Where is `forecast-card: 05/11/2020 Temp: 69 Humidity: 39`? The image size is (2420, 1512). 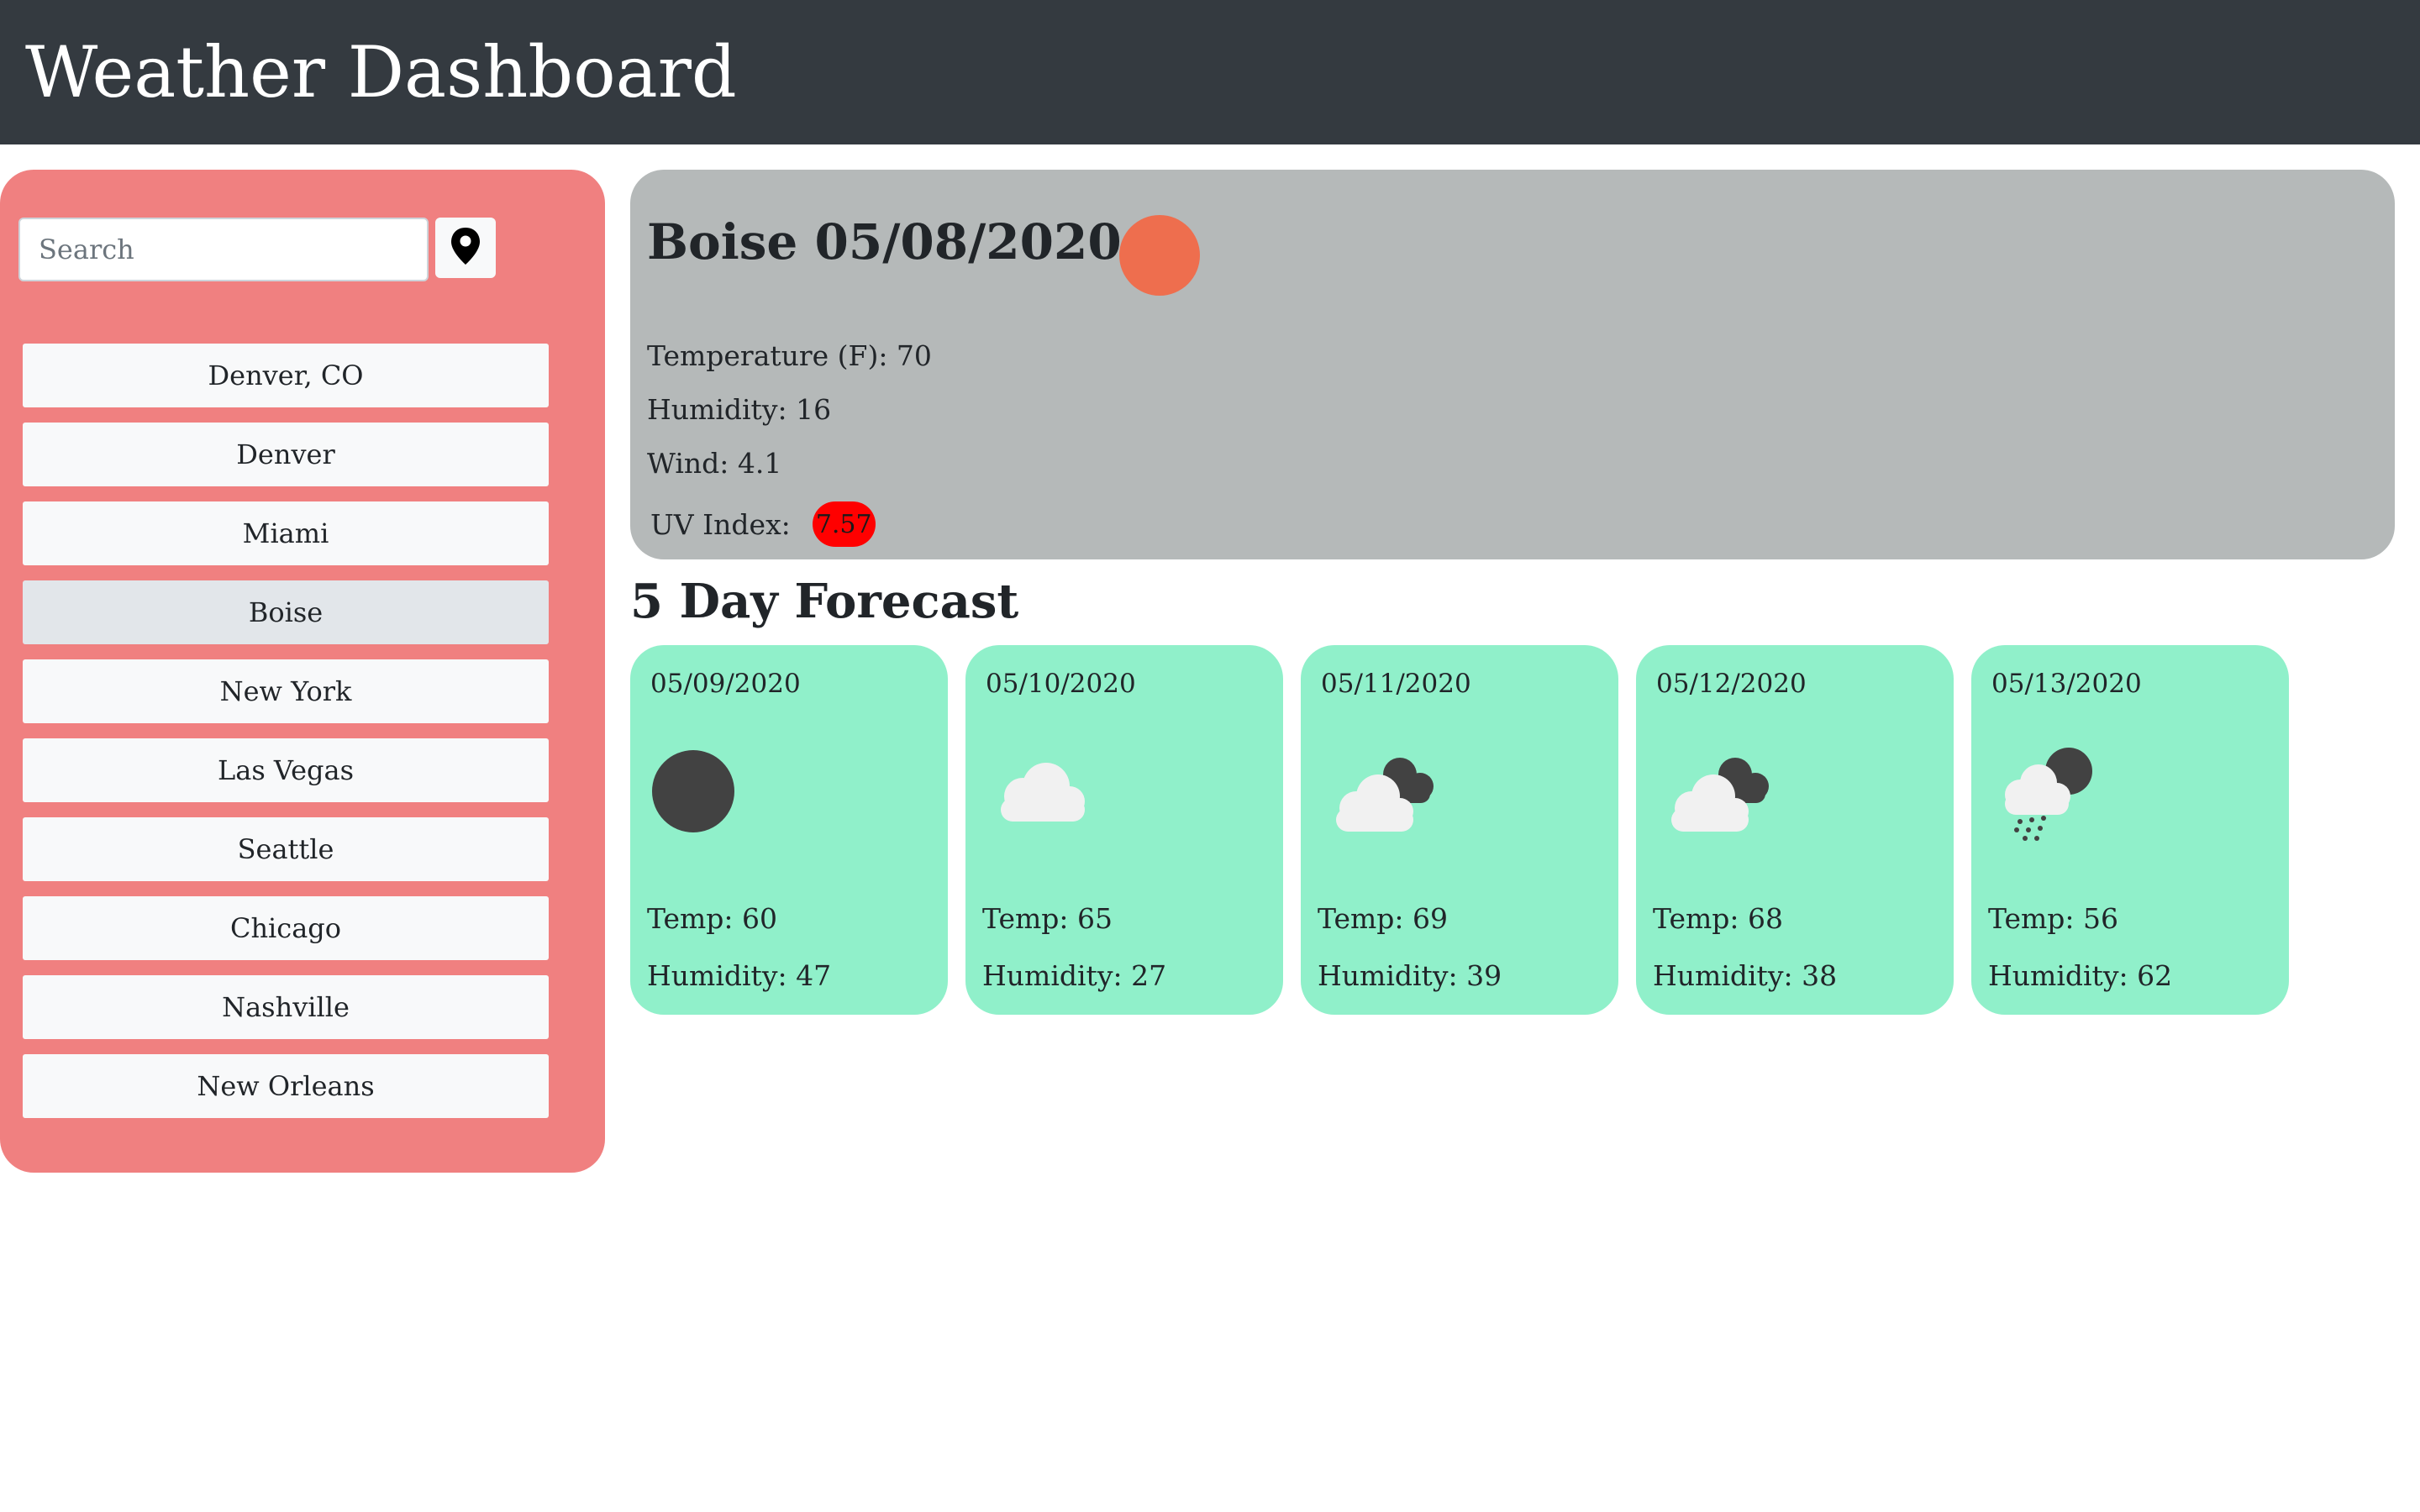 forecast-card: 05/11/2020 Temp: 69 Humidity: 39 is located at coordinates (1459, 830).